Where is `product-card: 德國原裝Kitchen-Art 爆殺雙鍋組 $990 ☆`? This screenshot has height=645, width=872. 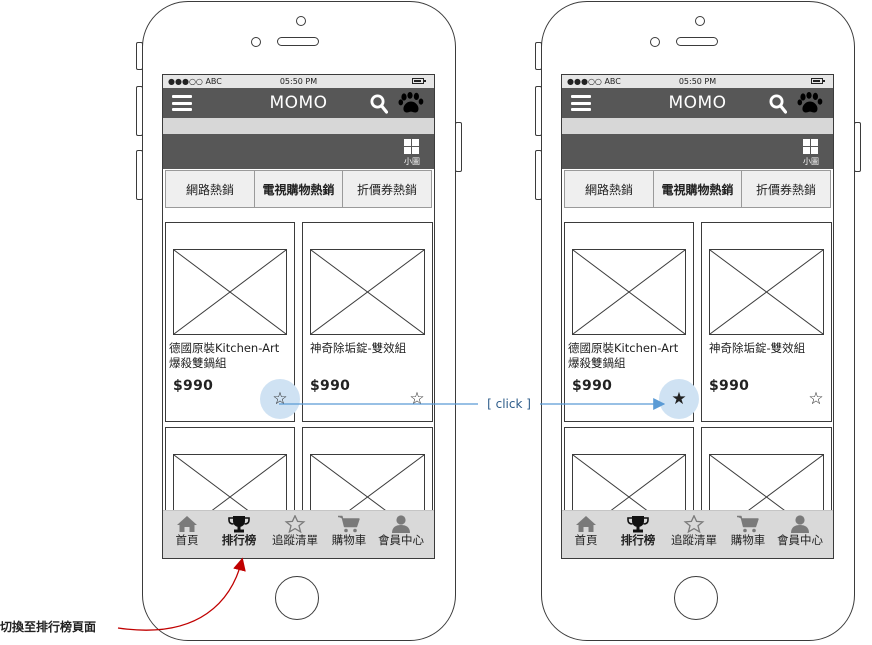
product-card: 德國原裝Kitchen-Art 爆殺雙鍋組 $990 ☆ is located at coordinates (232, 322).